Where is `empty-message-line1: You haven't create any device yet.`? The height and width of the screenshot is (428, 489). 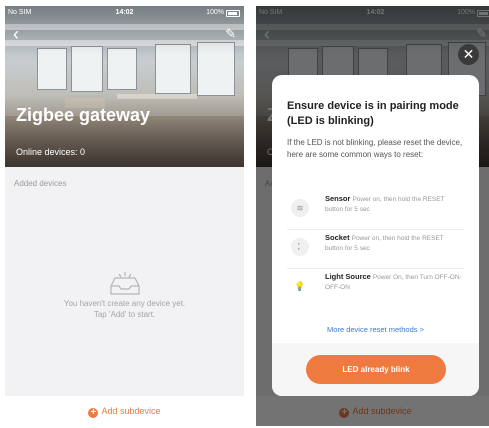 empty-message-line1: You haven't create any device yet. is located at coordinates (124, 303).